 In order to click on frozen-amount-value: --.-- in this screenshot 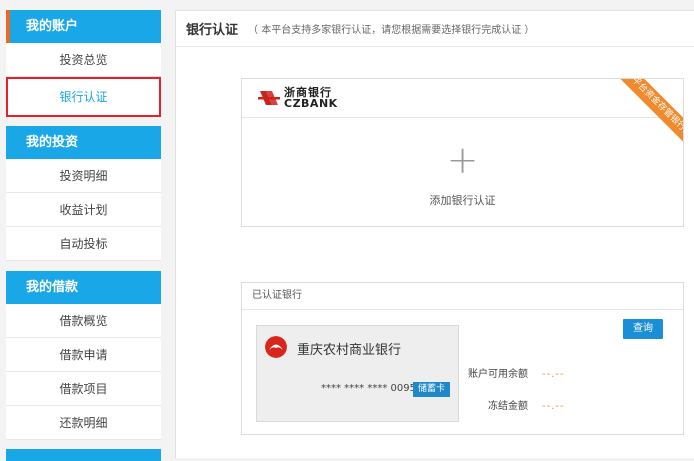, I will do `click(553, 406)`.